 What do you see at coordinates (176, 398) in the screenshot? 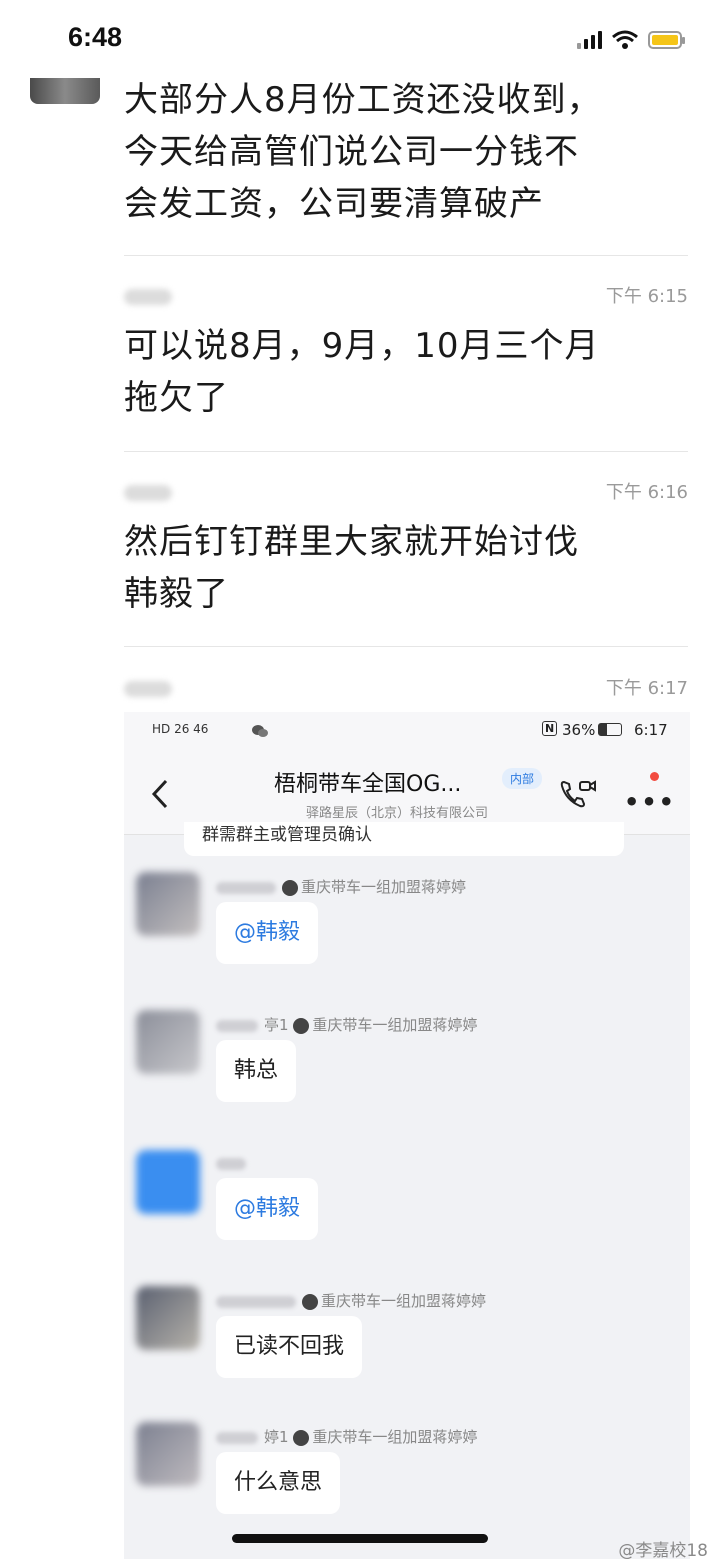
I see `message-line: 拖欠了` at bounding box center [176, 398].